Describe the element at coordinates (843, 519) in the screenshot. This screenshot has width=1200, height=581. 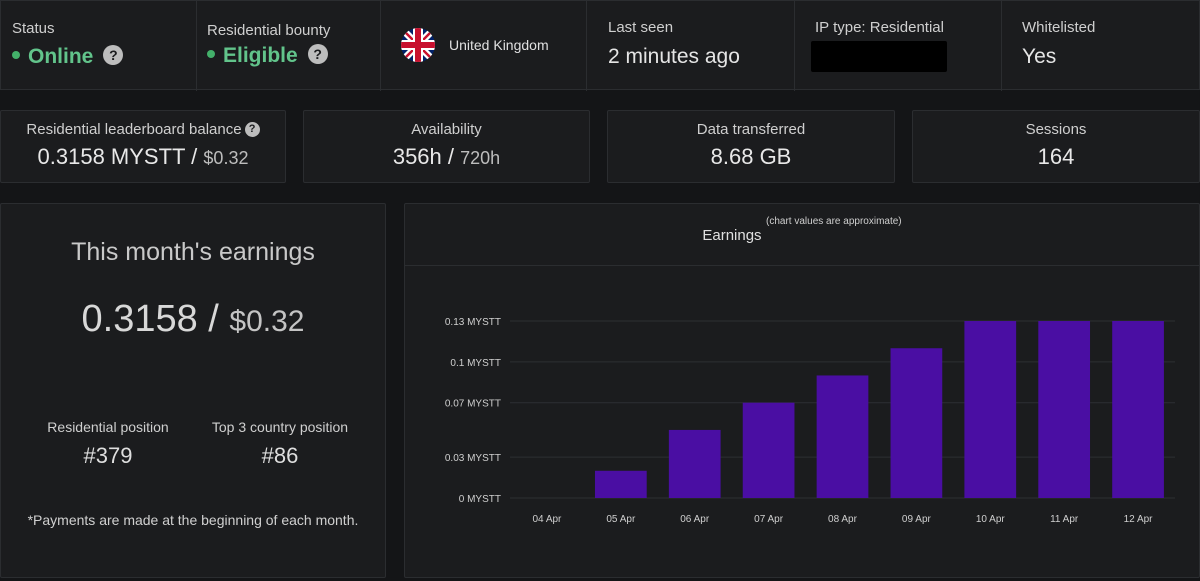
I see `x-tick-label: 08 Apr` at that location.